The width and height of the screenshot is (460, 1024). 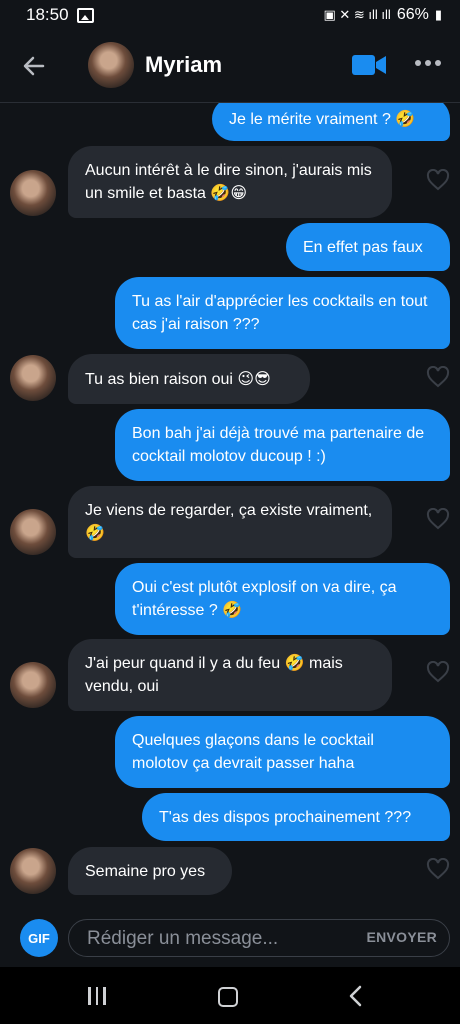 I want to click on battery-icon: ▮, so click(x=438, y=14).